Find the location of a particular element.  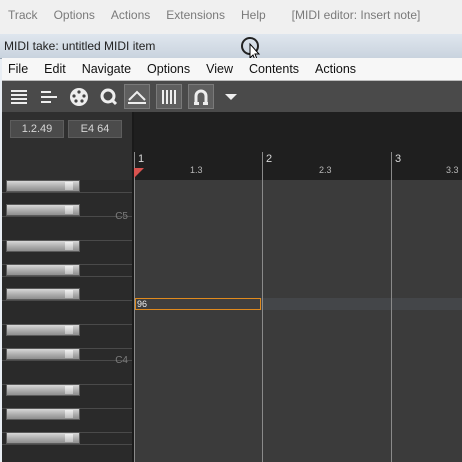

menu-file: File is located at coordinates (19, 69).